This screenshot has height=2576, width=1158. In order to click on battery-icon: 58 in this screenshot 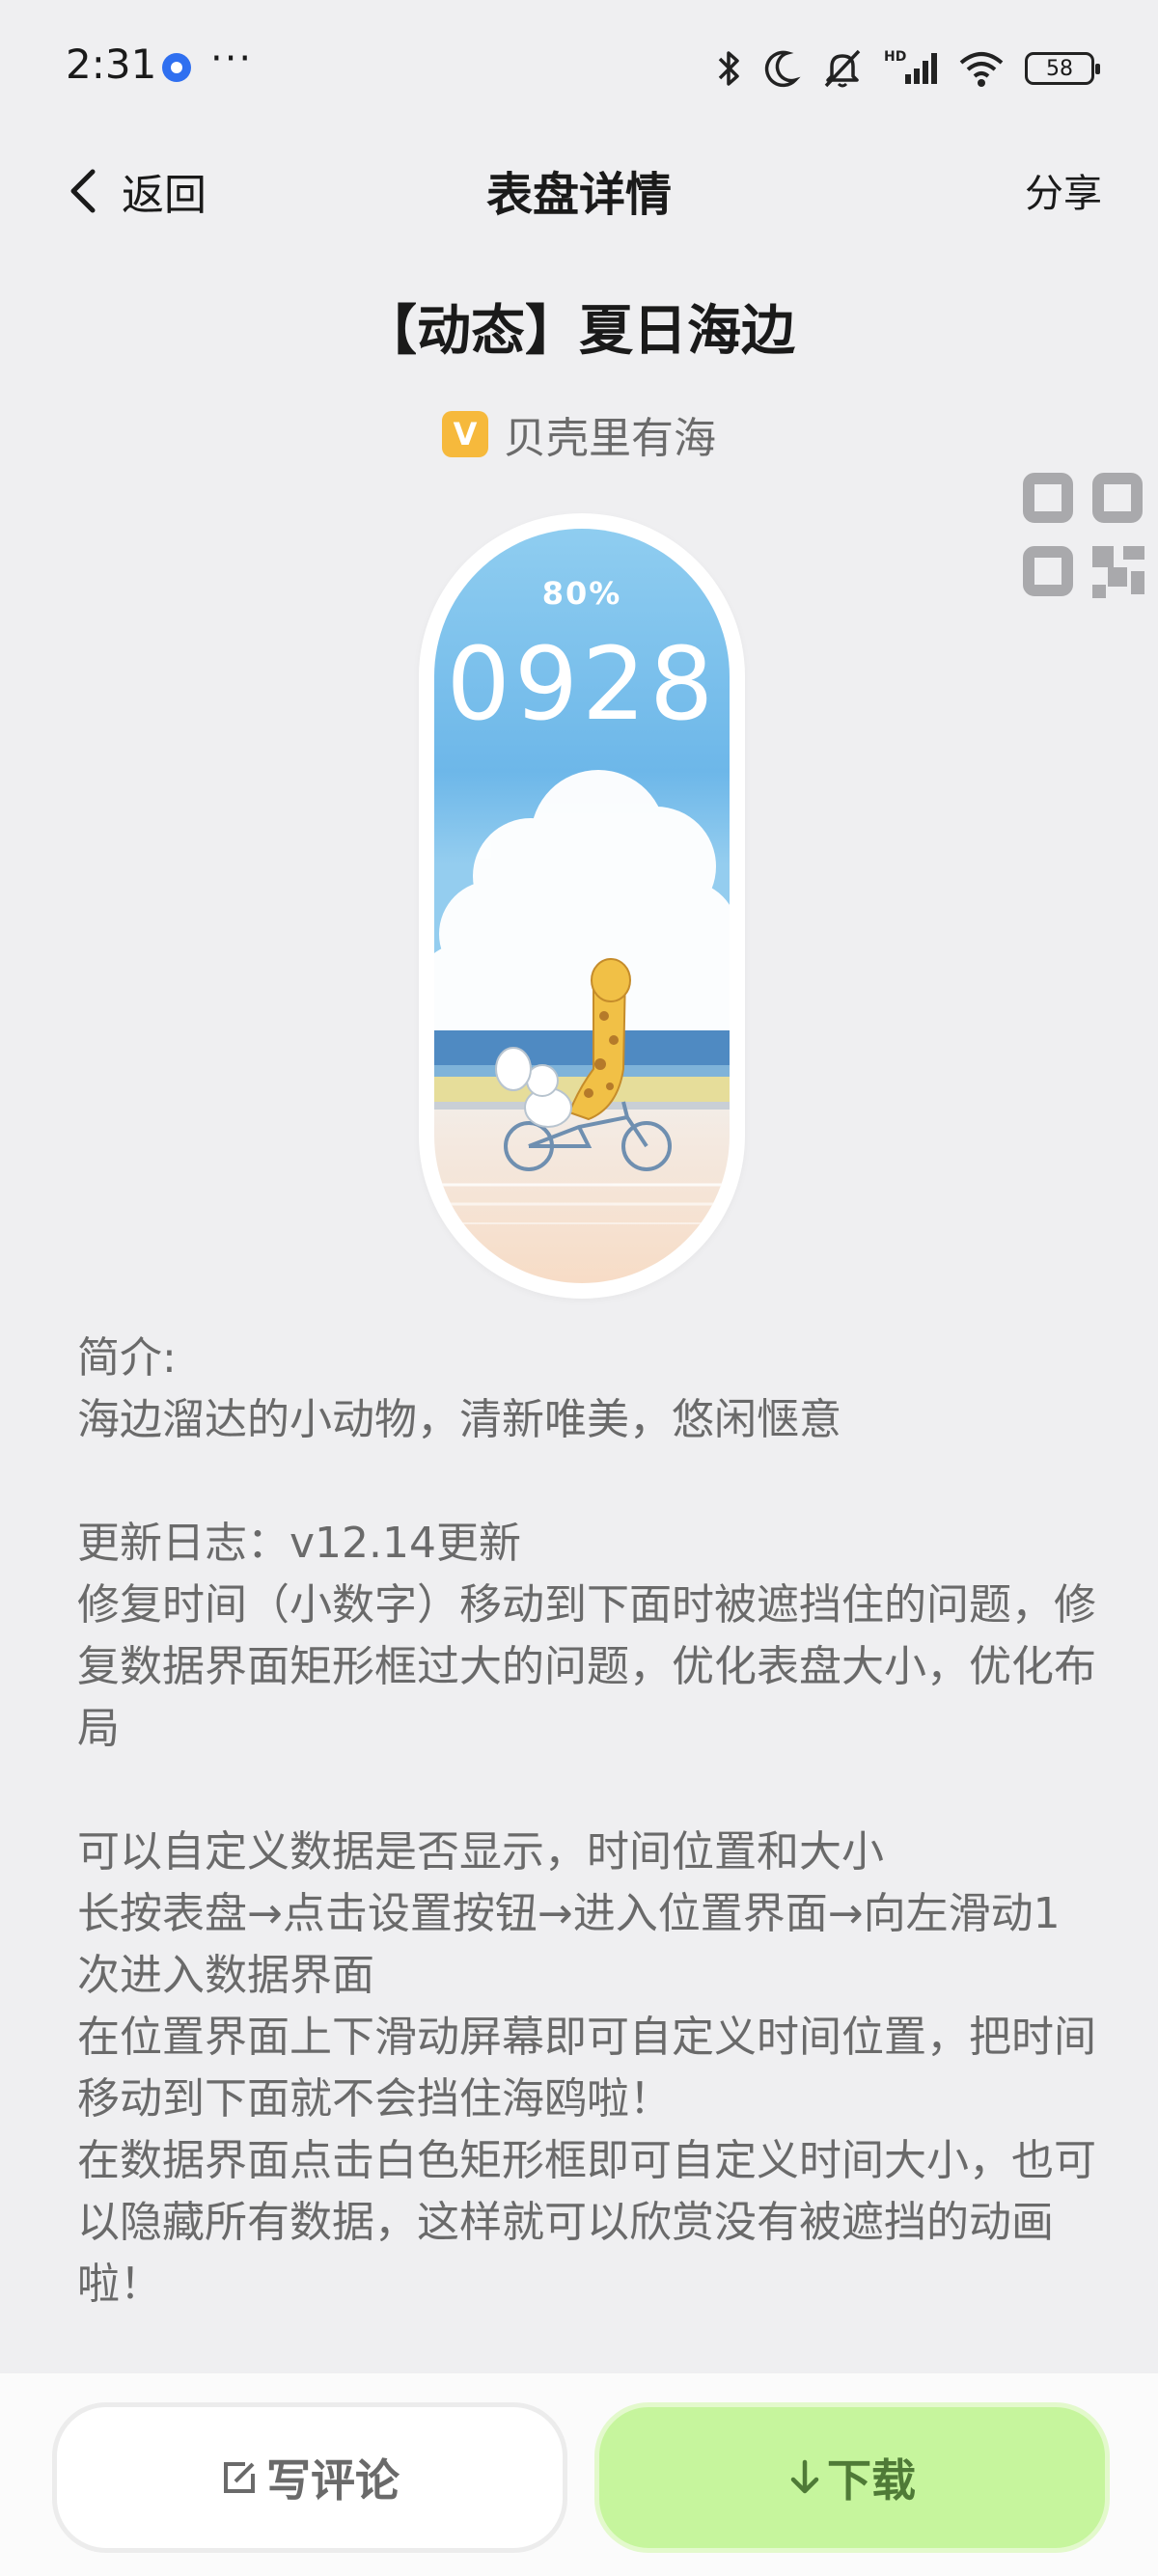, I will do `click(1062, 68)`.